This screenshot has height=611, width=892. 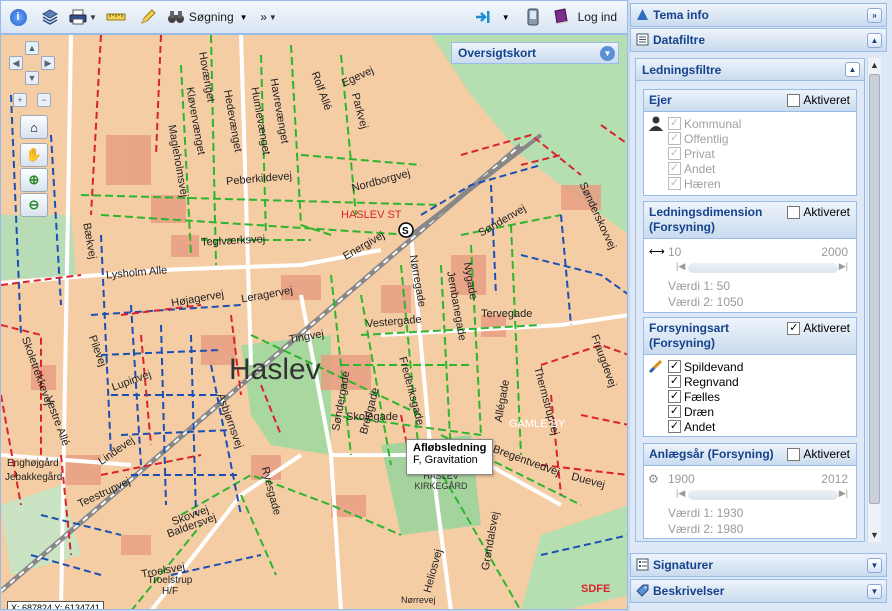 I want to click on activated-label: Aktiveret, so click(x=826, y=100).